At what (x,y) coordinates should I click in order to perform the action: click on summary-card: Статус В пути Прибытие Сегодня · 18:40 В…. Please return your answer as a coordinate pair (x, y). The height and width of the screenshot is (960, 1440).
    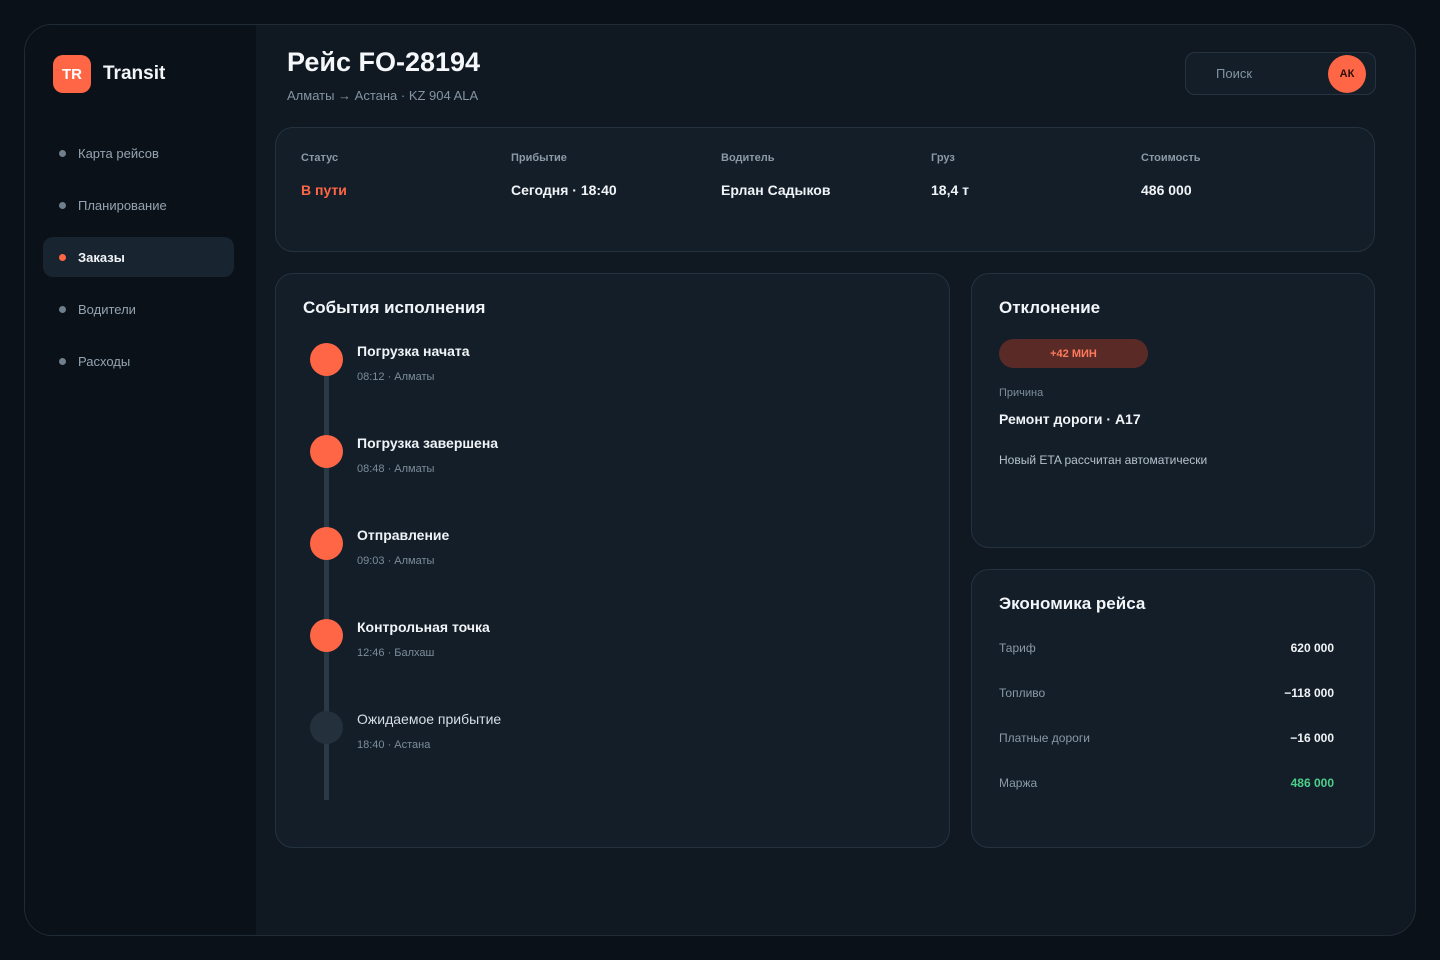
    Looking at the image, I should click on (825, 189).